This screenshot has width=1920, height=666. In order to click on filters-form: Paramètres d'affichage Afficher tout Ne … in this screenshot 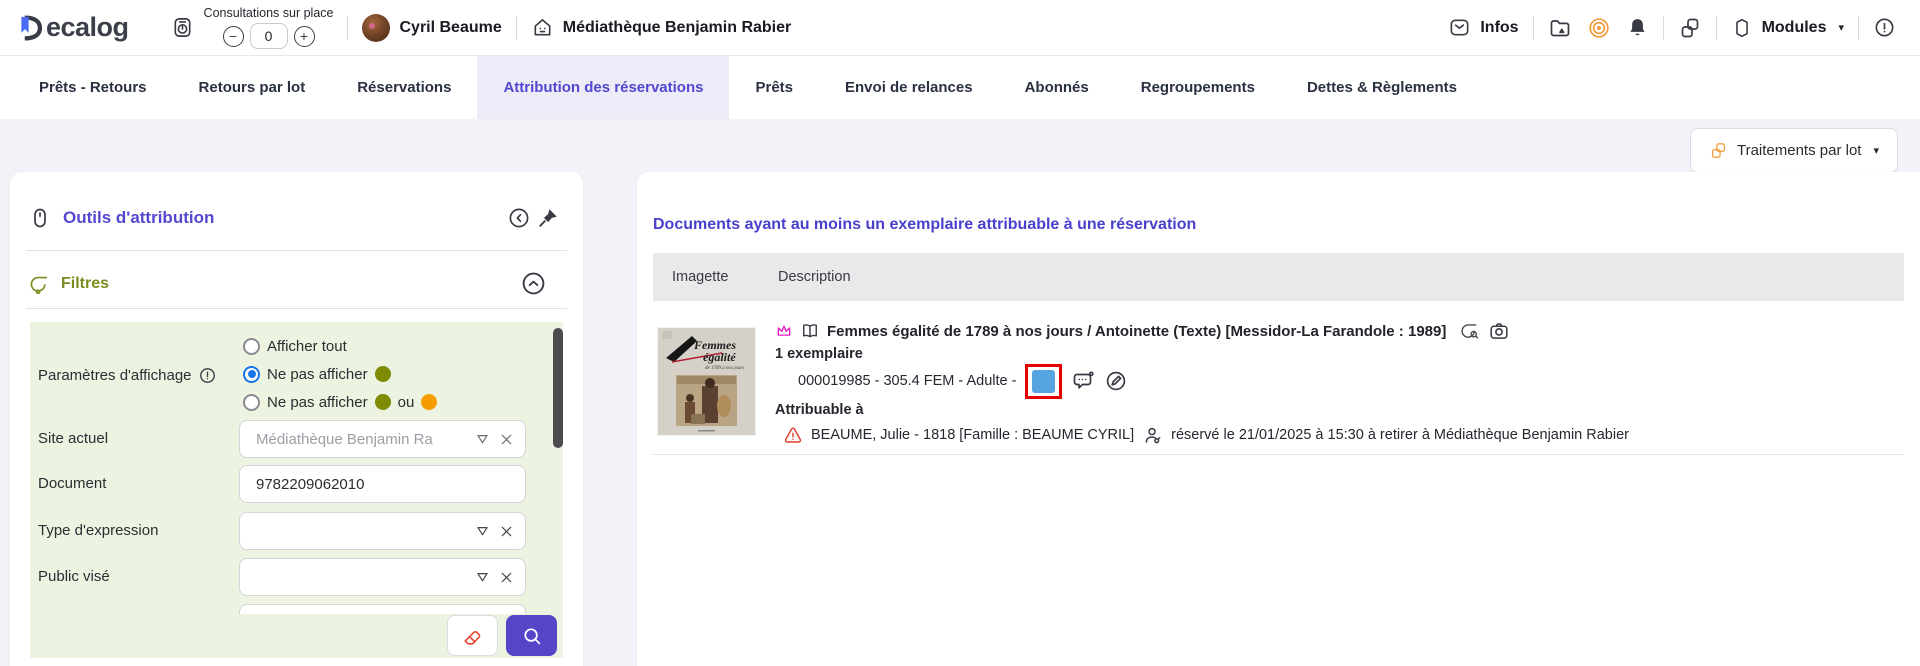, I will do `click(296, 490)`.